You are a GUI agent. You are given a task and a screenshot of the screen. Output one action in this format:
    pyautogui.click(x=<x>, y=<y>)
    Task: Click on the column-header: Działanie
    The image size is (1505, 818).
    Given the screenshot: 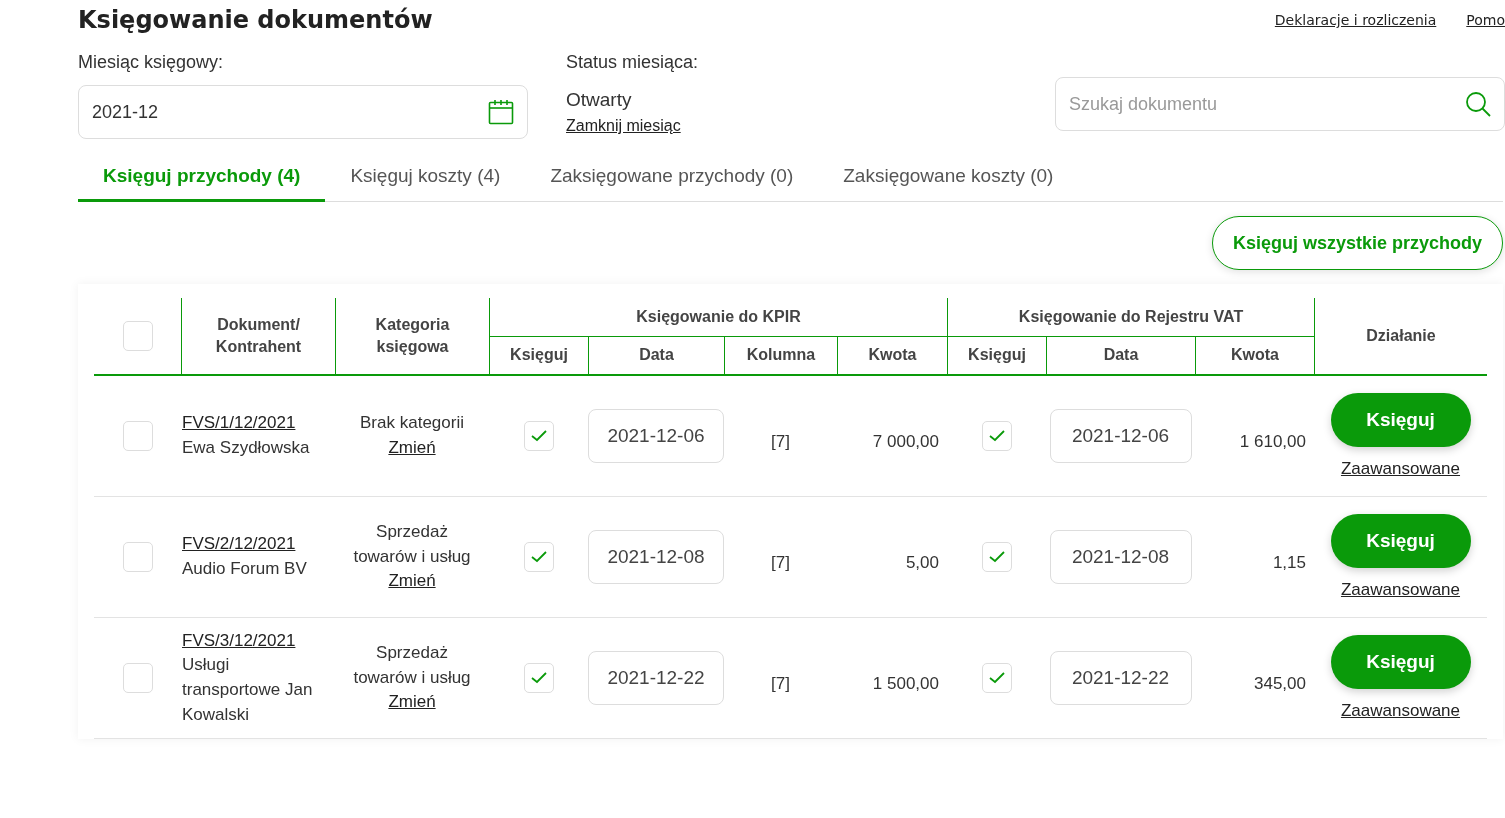 What is the action you would take?
    pyautogui.click(x=1400, y=336)
    